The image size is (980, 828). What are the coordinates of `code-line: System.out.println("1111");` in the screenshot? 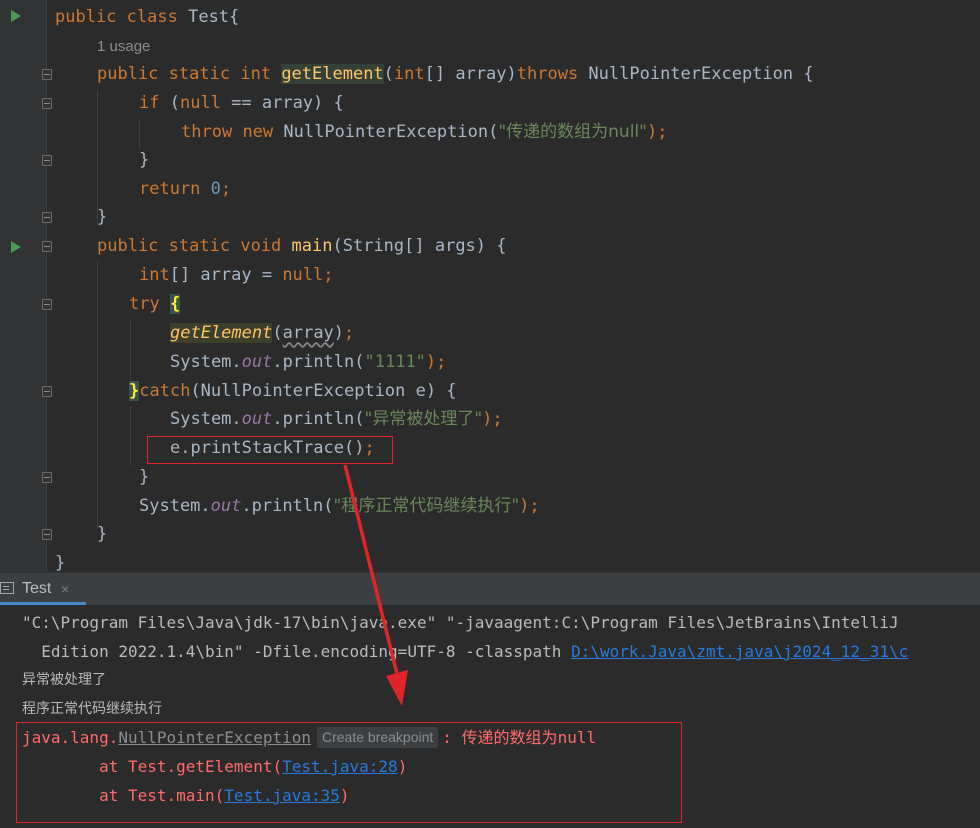 It's located at (308, 362).